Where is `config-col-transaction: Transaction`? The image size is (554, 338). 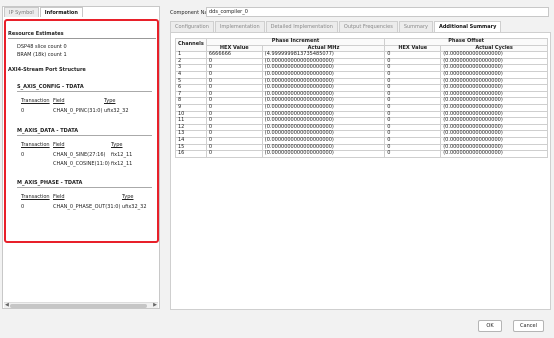 config-col-transaction: Transaction is located at coordinates (35, 101).